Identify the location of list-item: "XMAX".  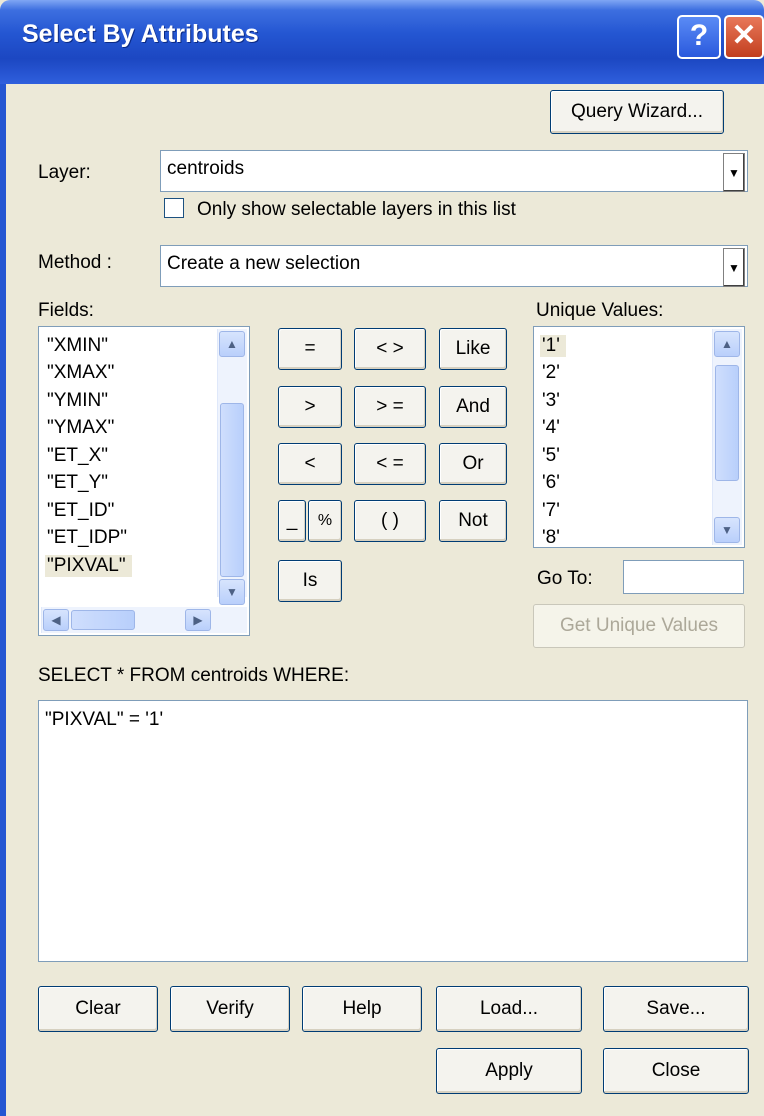
(80, 373).